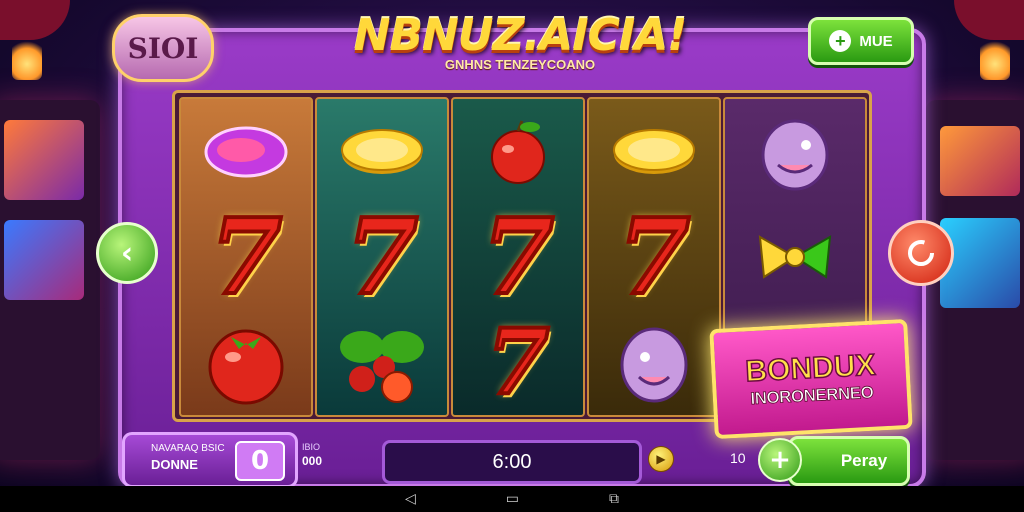 Image resolution: width=1024 pixels, height=512 pixels. Describe the element at coordinates (35, 20) in the screenshot. I see `left-curtain` at that location.